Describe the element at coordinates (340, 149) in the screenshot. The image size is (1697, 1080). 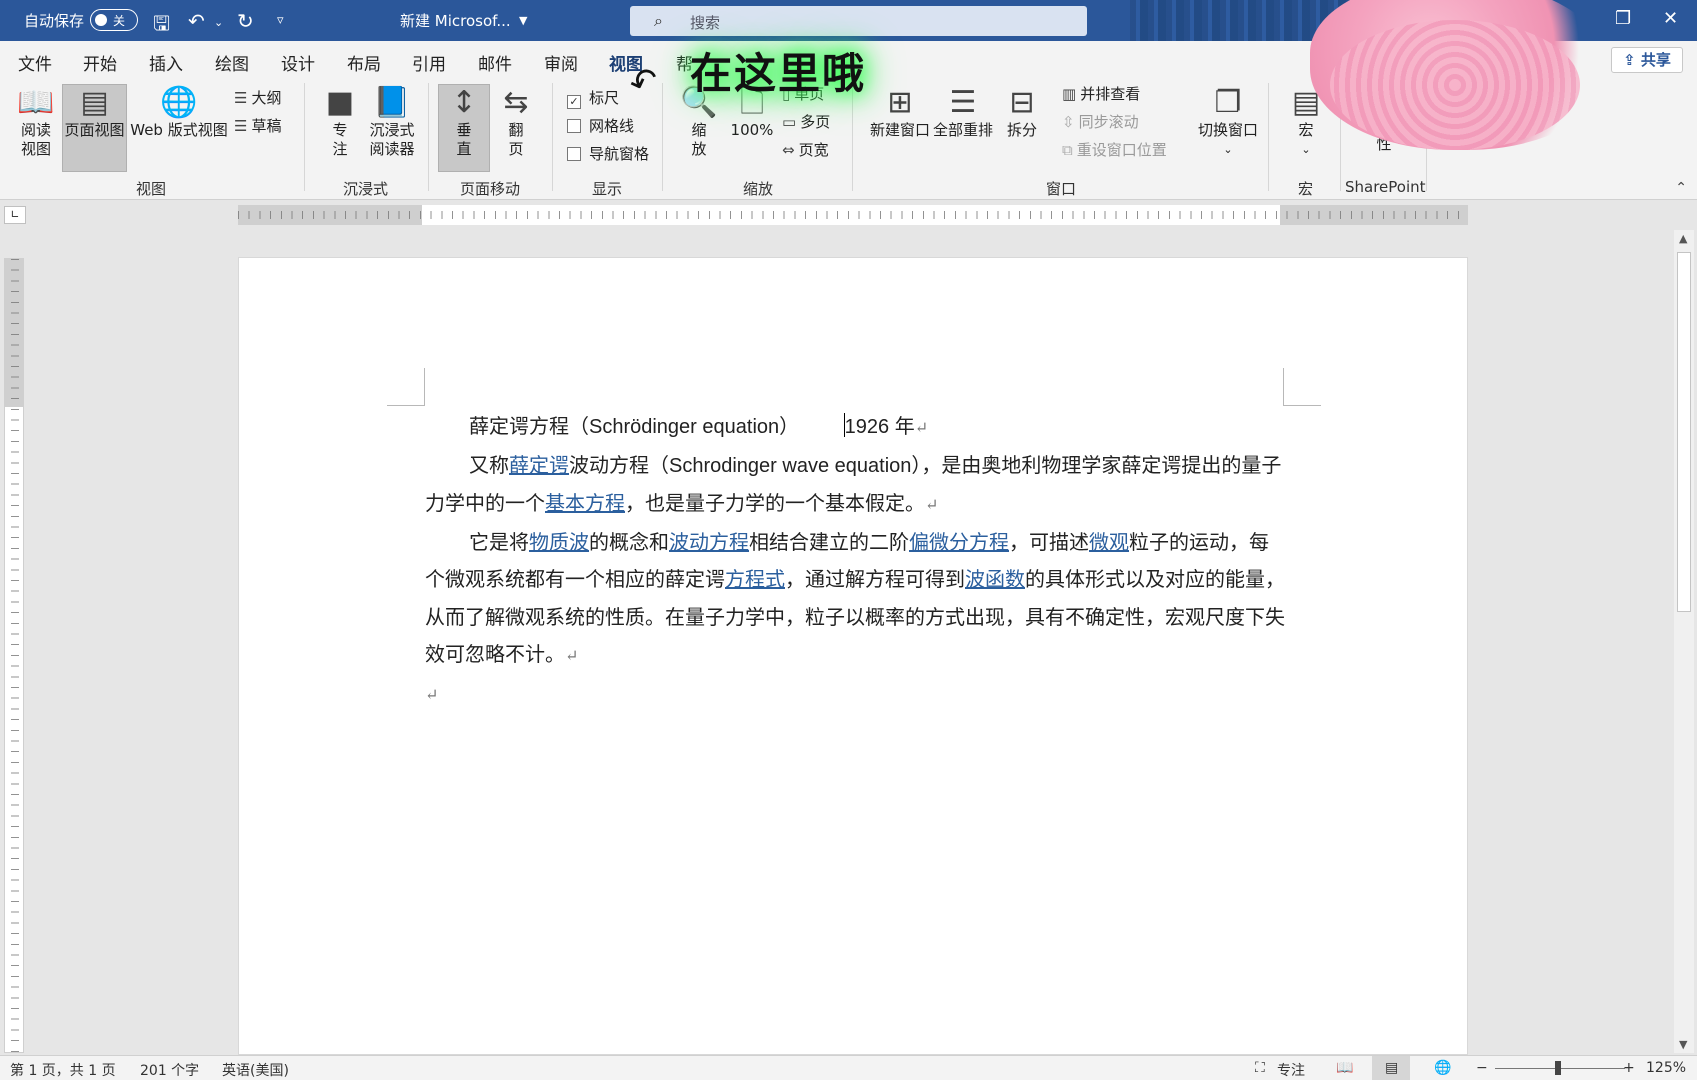
I see `focus-label-2: 注` at that location.